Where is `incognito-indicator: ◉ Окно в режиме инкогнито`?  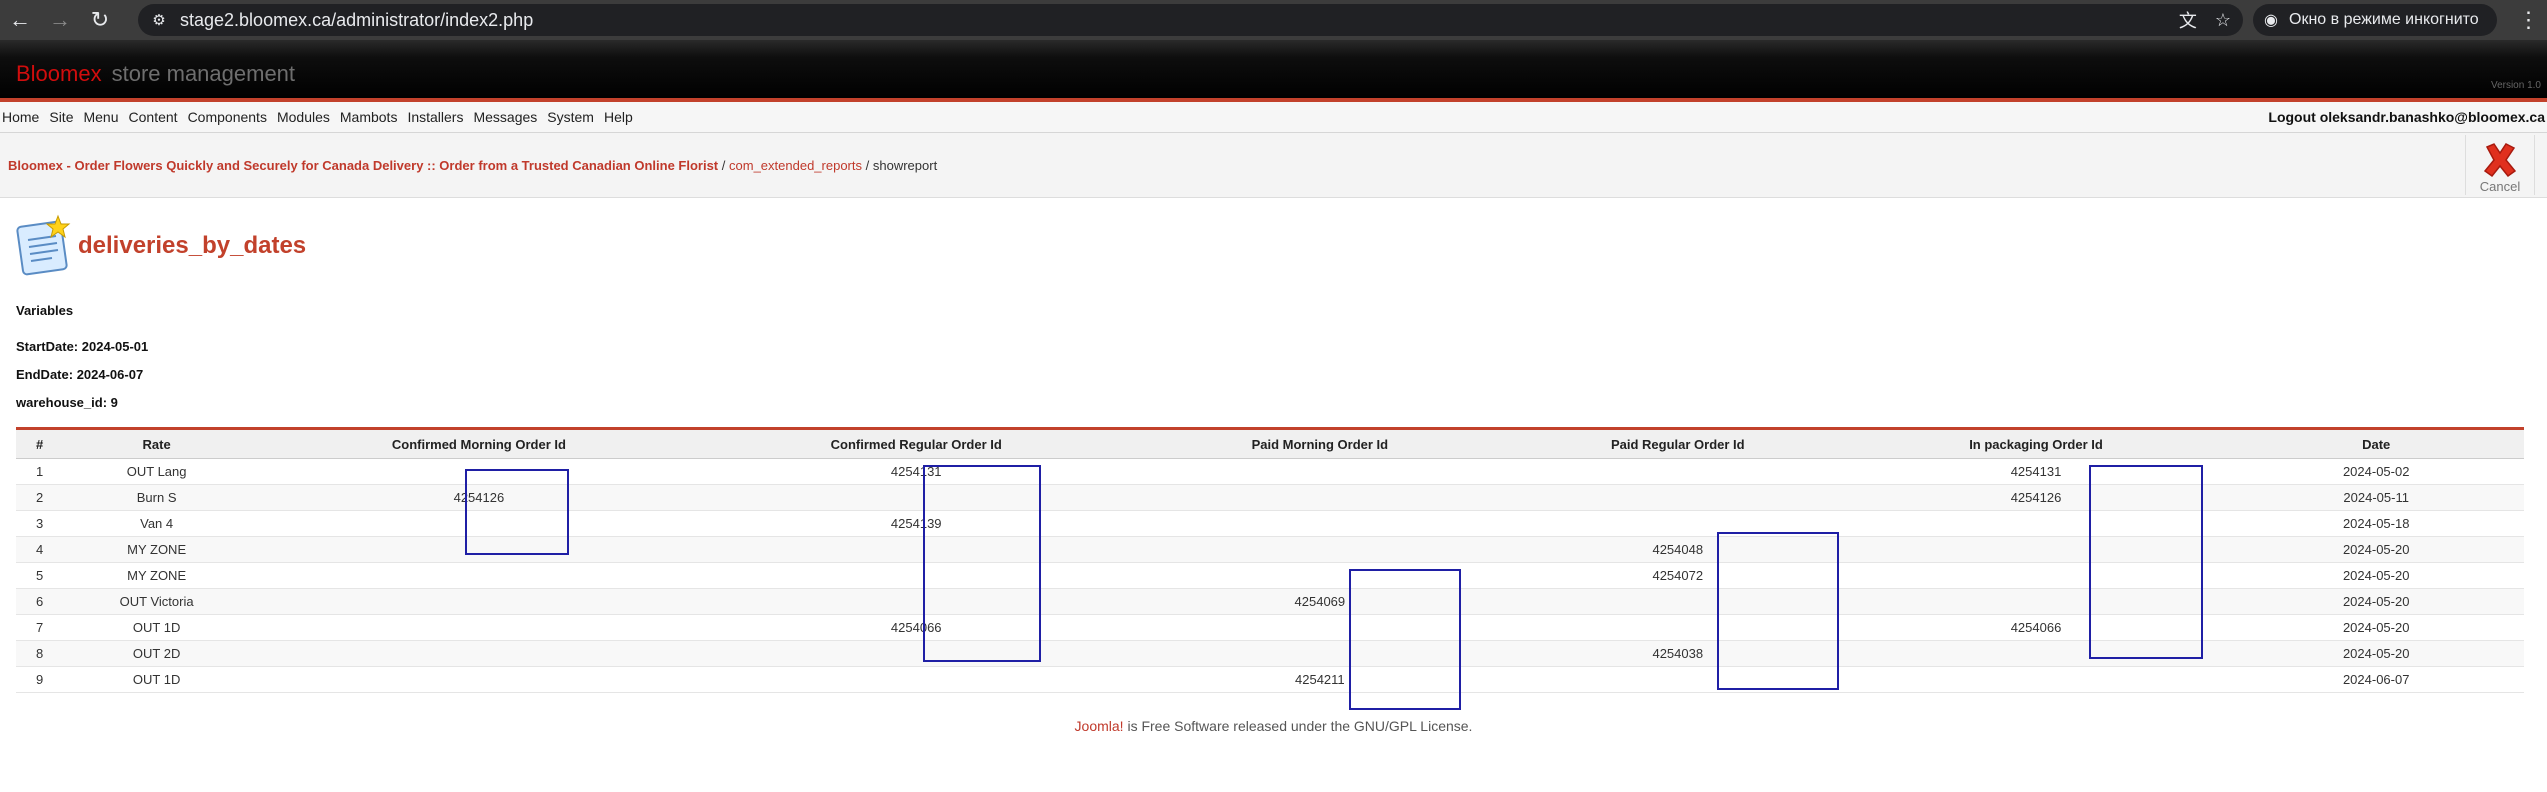
incognito-indicator: ◉ Окно в режиме инкогнито is located at coordinates (2375, 20).